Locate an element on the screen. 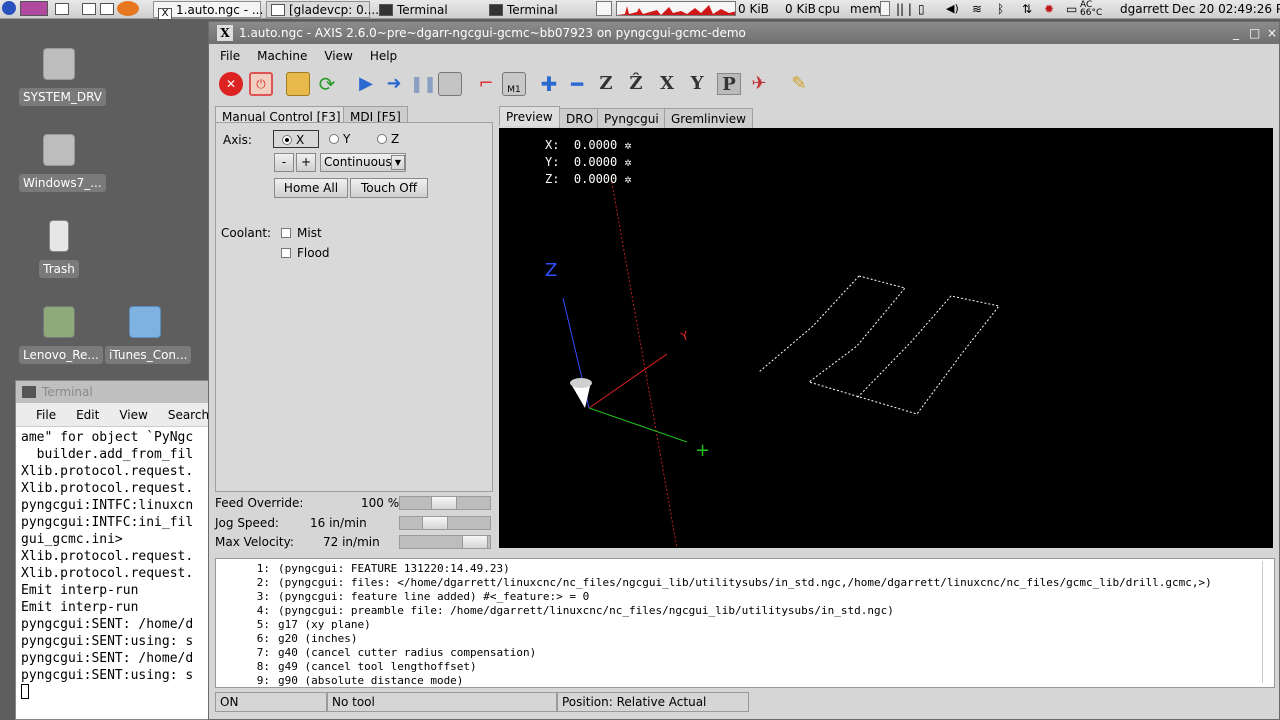 This screenshot has width=1280, height=720. gcode-line: 9: g90 (absolute distance mode) is located at coordinates (745, 680).